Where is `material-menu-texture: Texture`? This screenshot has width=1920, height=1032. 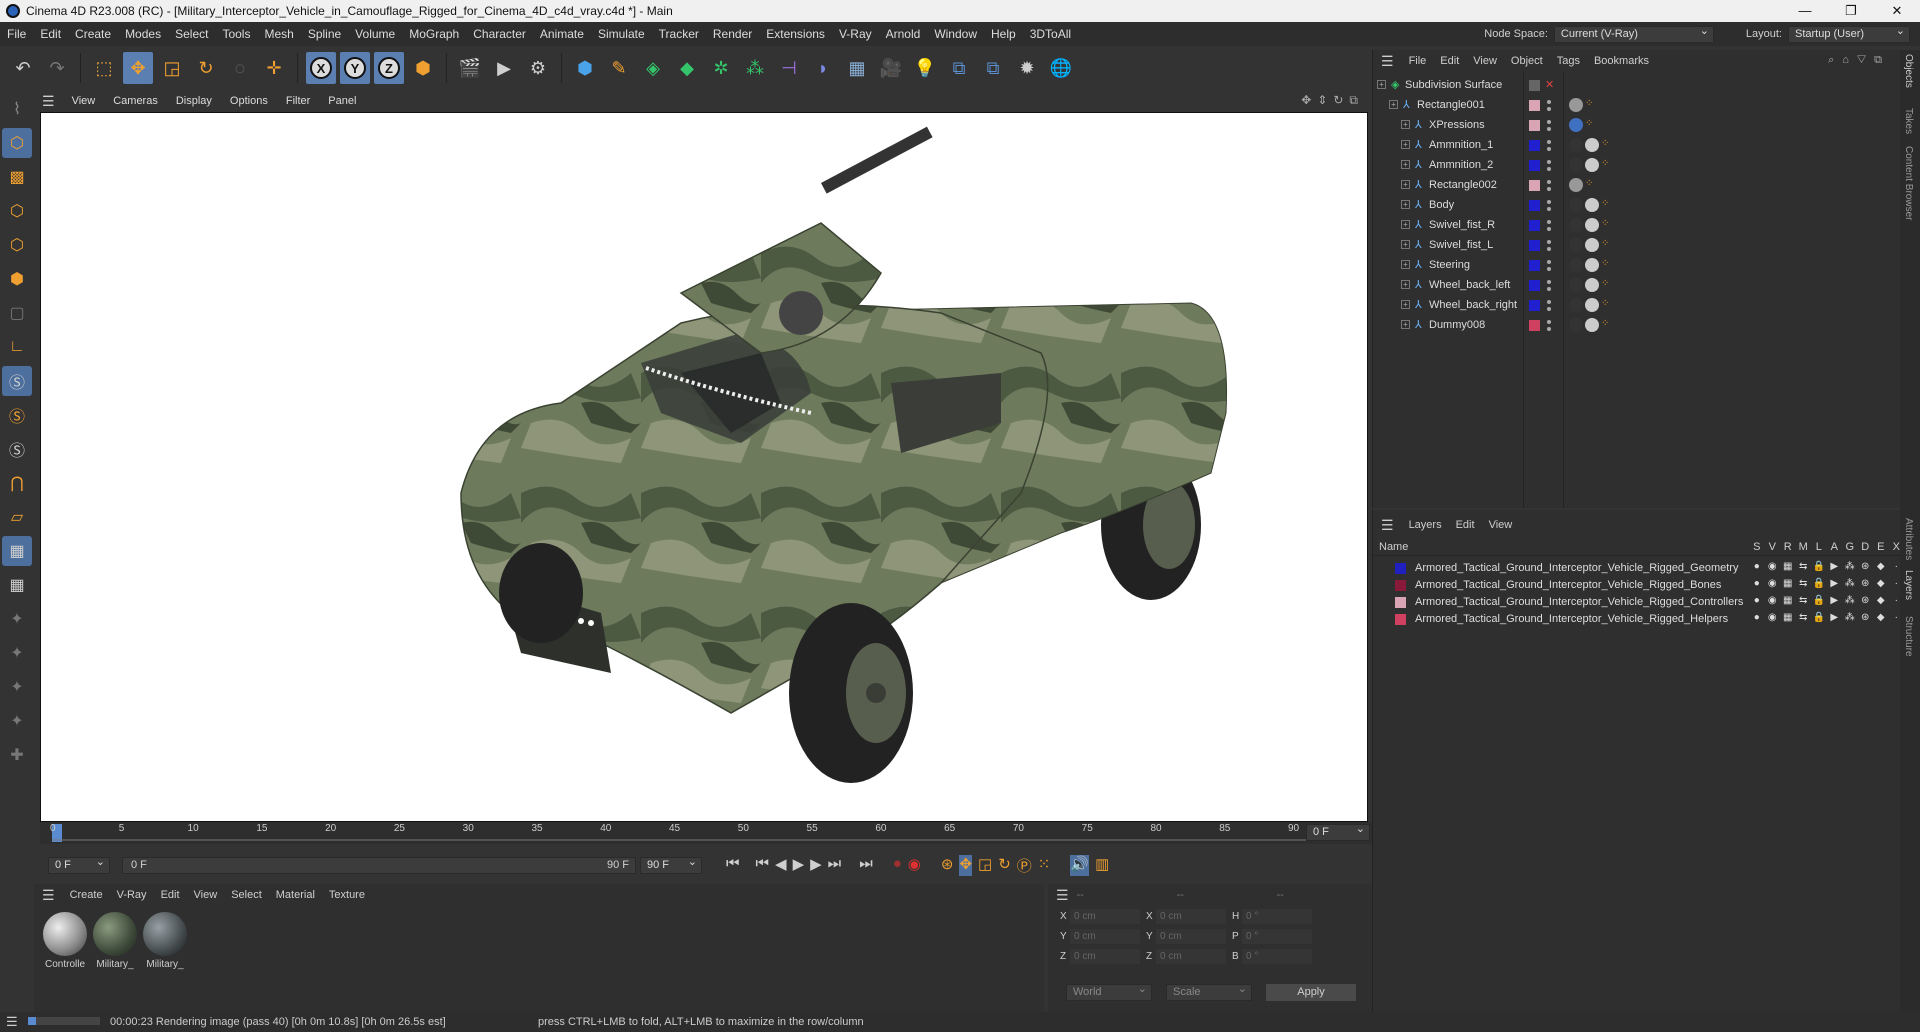 material-menu-texture: Texture is located at coordinates (347, 895).